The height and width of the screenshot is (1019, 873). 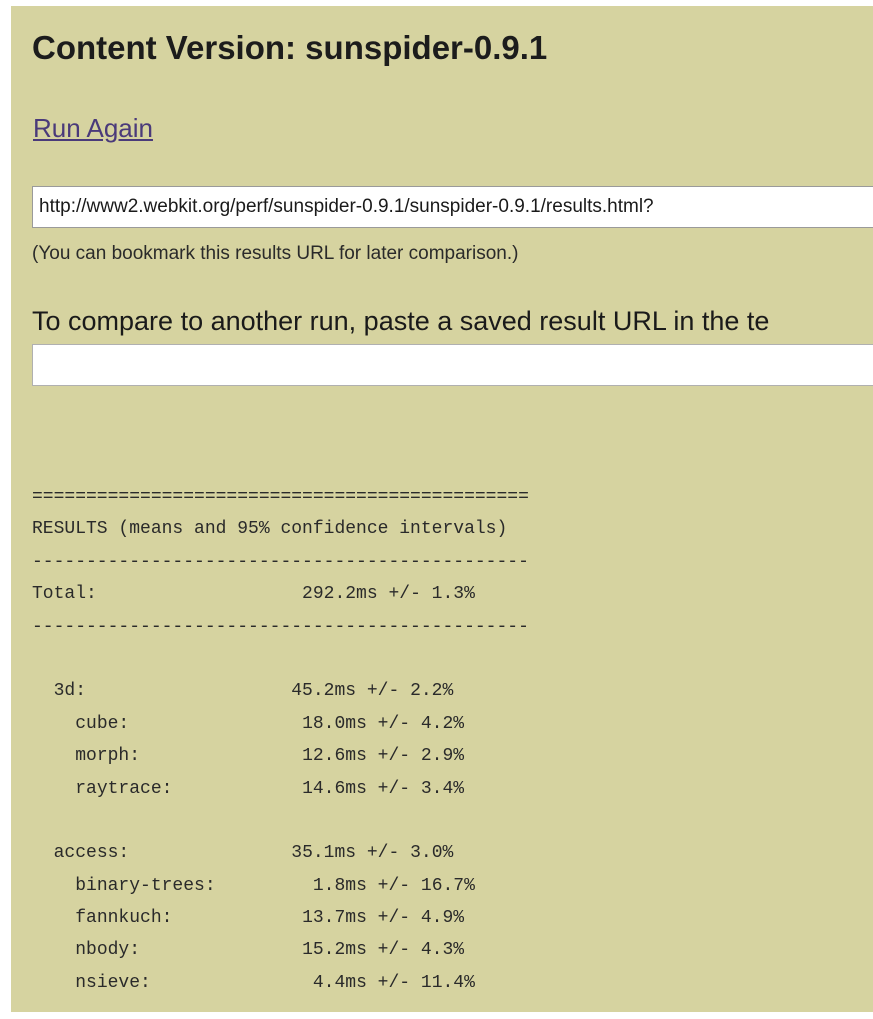 What do you see at coordinates (280, 983) in the screenshot?
I see `test-row: nsieve: 4.4ms +/- 11.4%` at bounding box center [280, 983].